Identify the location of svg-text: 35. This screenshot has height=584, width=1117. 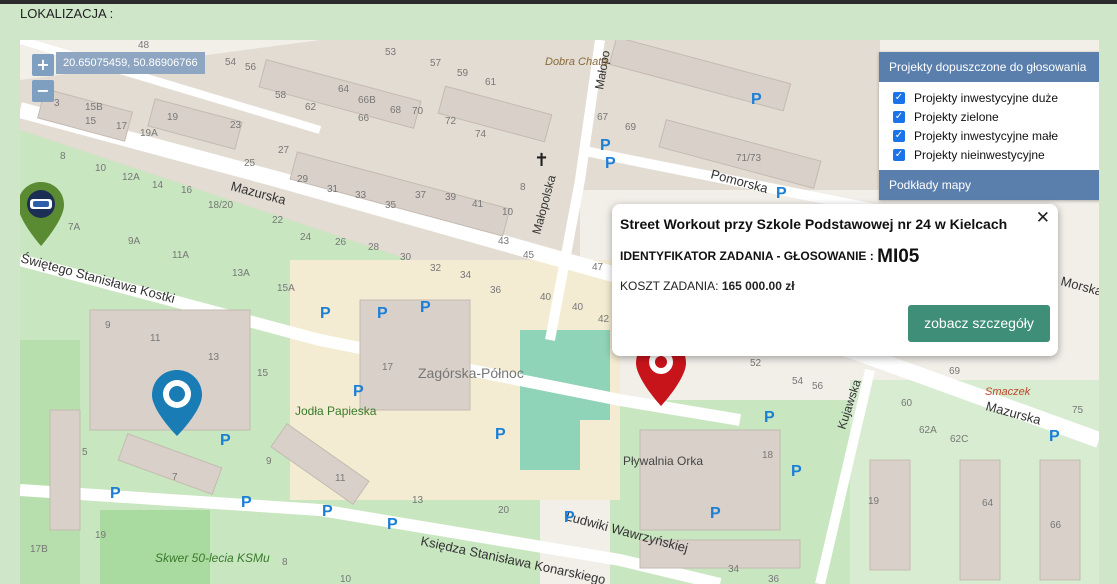
(391, 205).